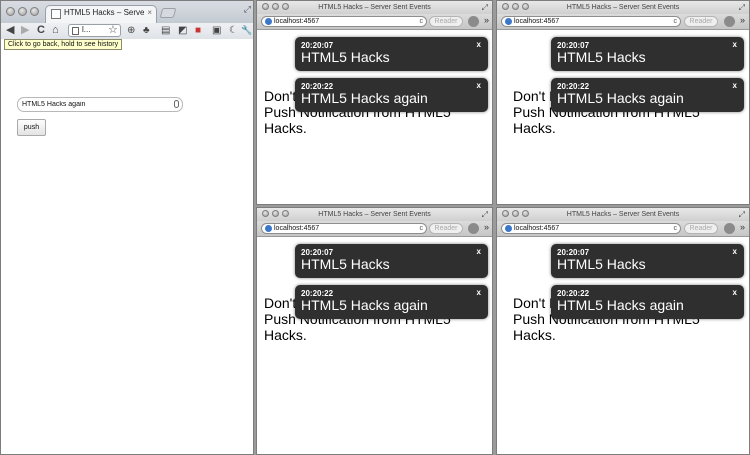  I want to click on tab-close-icon: ×, so click(149, 12).